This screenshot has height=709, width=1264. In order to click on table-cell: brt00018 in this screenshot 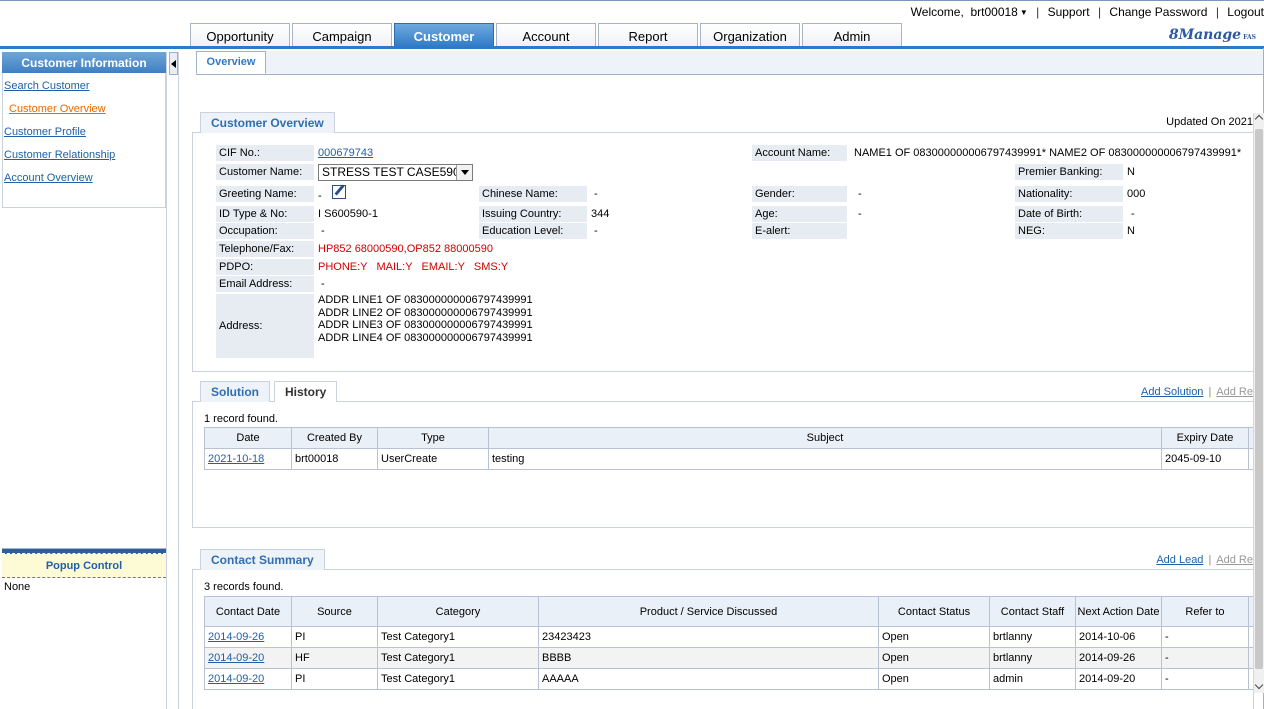, I will do `click(334, 459)`.